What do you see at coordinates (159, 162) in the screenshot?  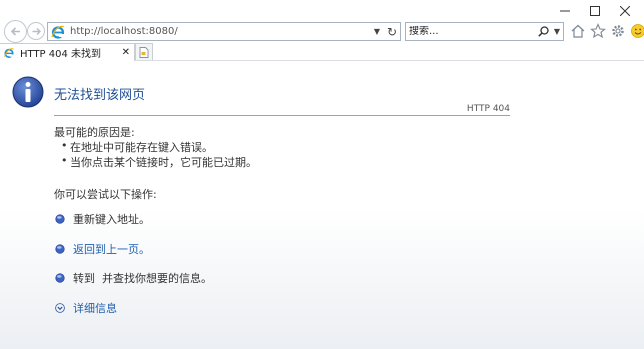 I see `reason-item: 当你点击某个链接时，它可能已过期。` at bounding box center [159, 162].